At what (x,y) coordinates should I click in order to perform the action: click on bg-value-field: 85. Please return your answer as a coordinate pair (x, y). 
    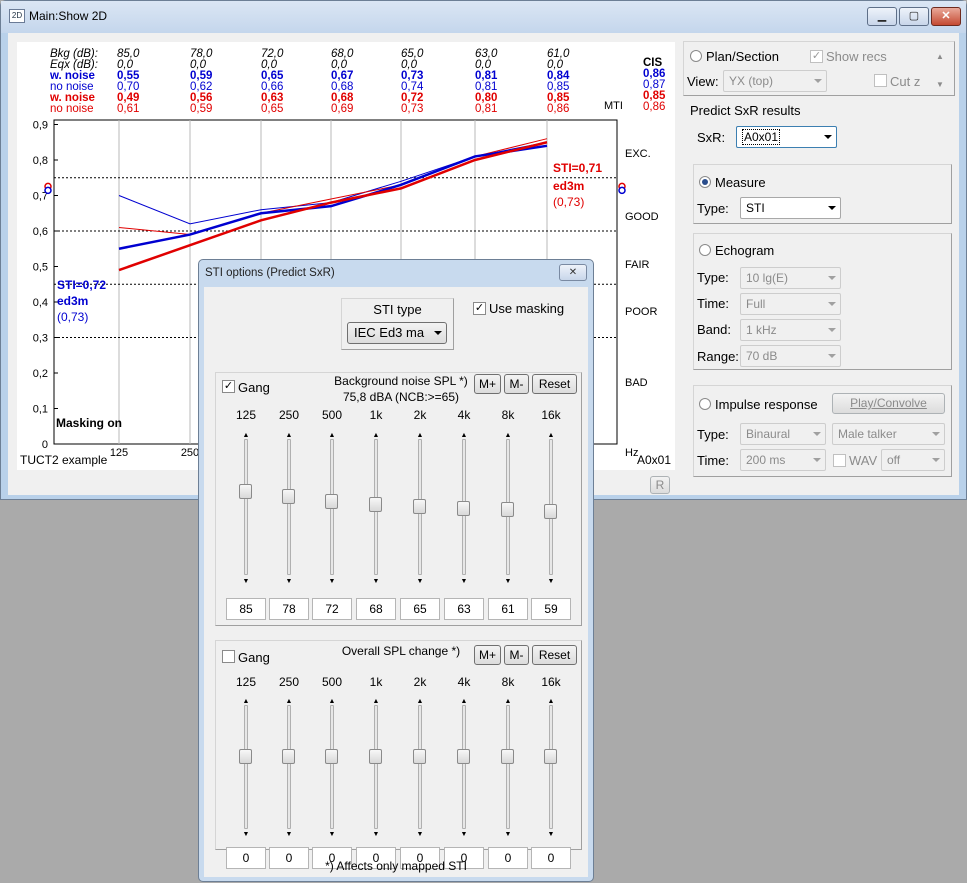
    Looking at the image, I should click on (246, 609).